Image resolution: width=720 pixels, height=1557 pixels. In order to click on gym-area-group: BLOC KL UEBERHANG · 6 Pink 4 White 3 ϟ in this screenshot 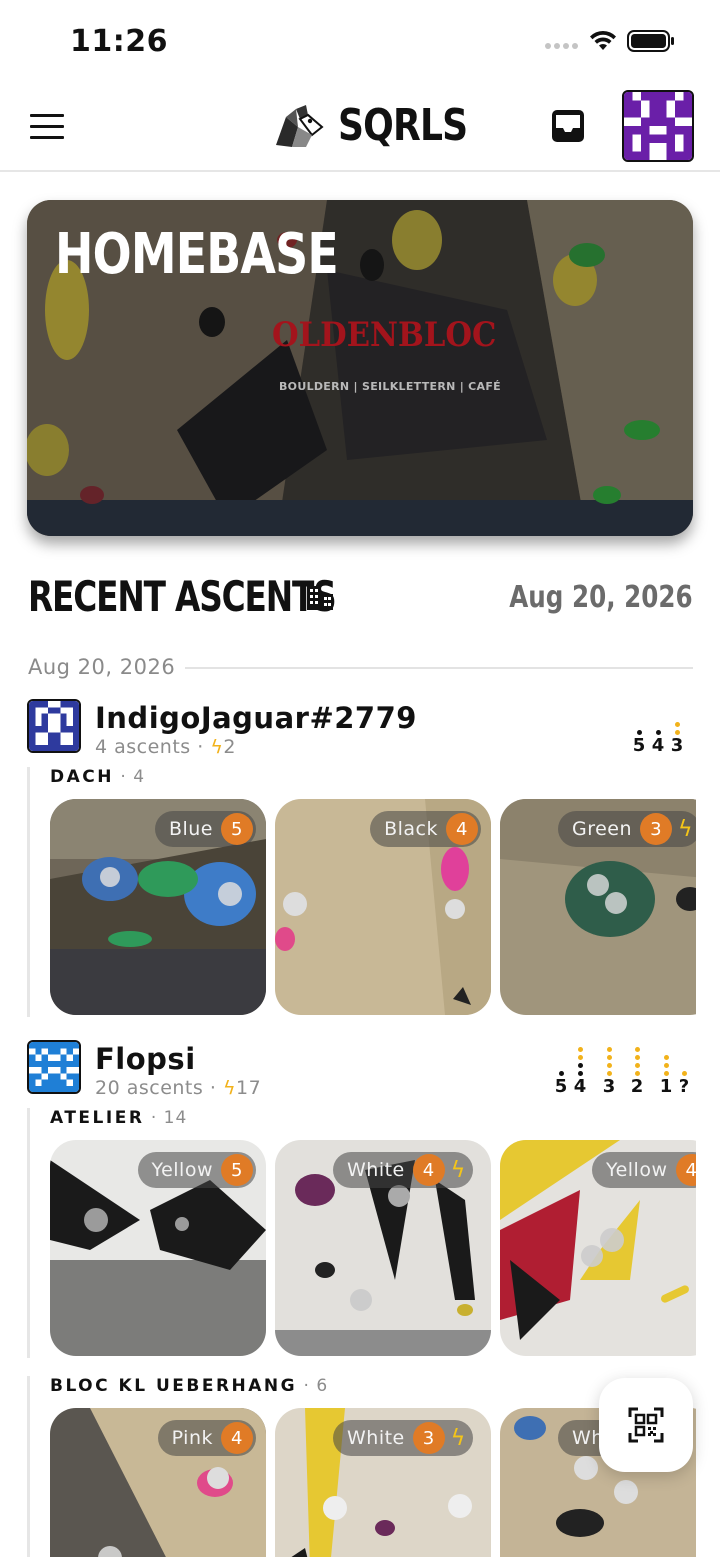, I will do `click(361, 1466)`.